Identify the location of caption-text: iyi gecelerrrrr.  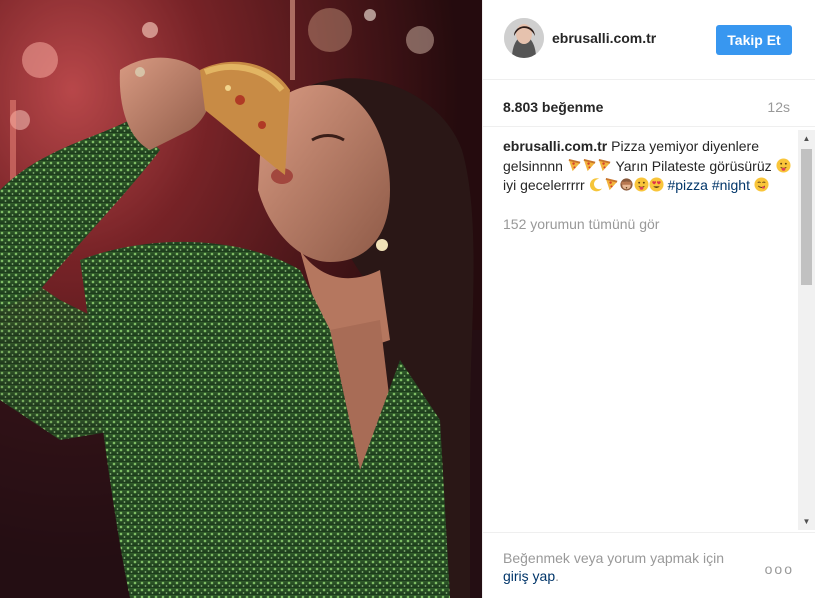
(546, 185).